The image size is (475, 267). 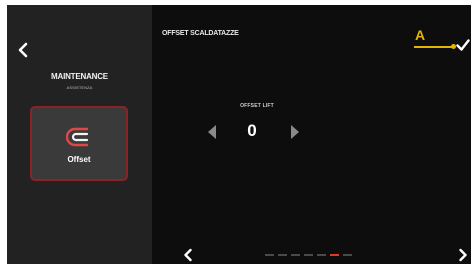 I want to click on prev-page-button, so click(x=188, y=255).